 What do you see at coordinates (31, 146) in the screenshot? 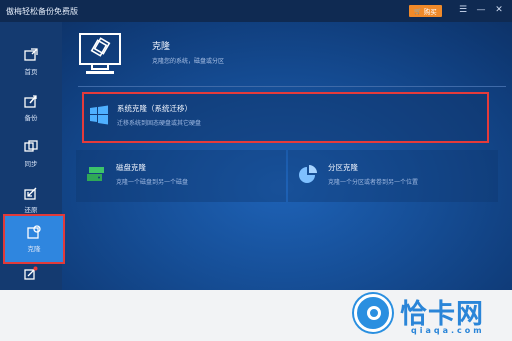
I see `sync-icon` at bounding box center [31, 146].